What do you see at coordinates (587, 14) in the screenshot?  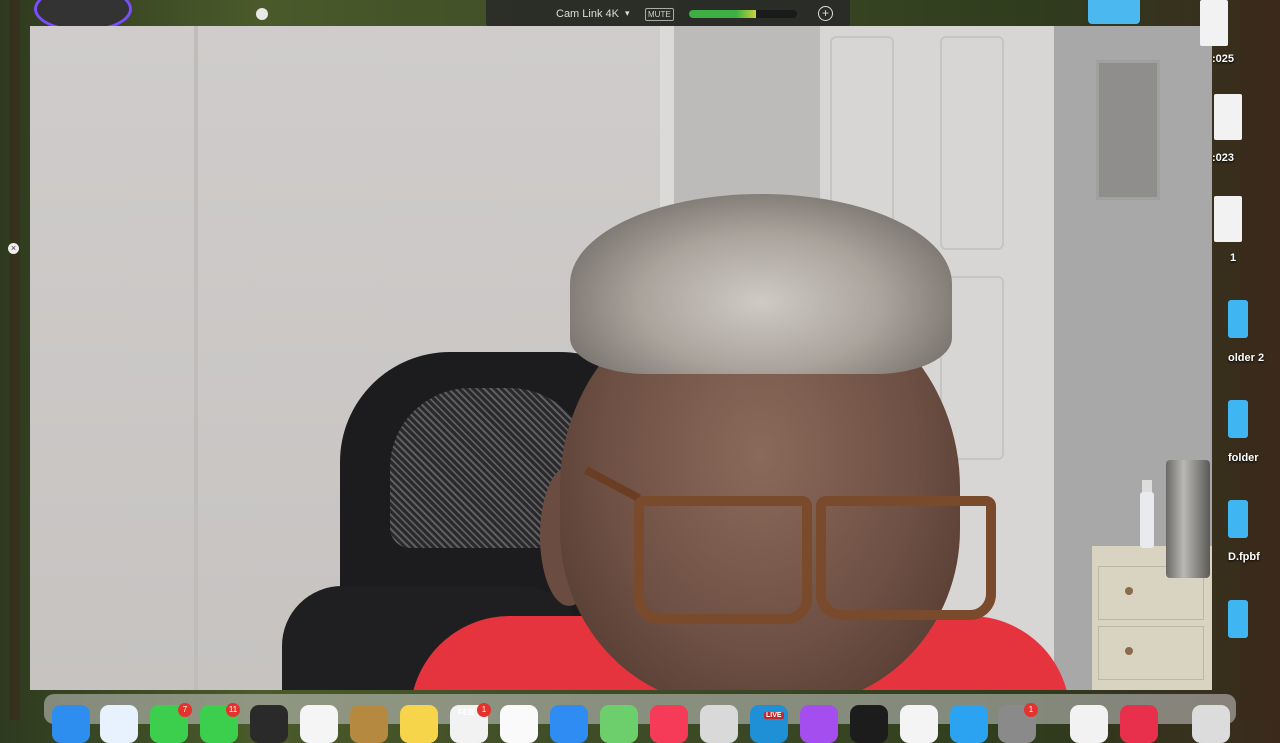 I see `camera-device-label: Cam Link 4K` at bounding box center [587, 14].